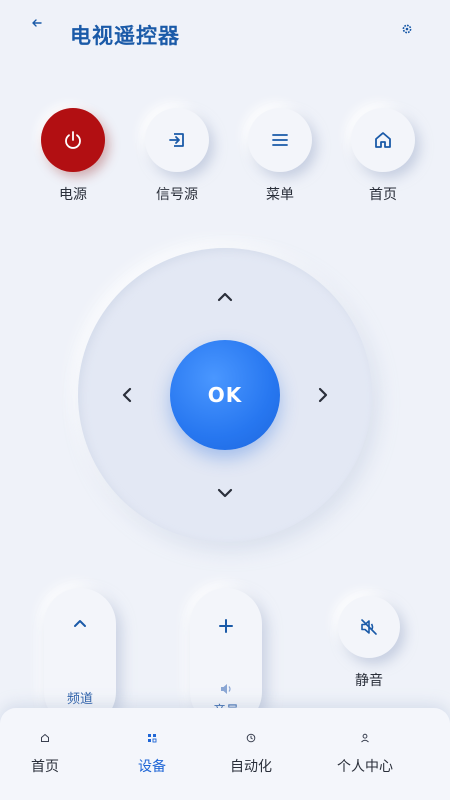  What do you see at coordinates (365, 767) in the screenshot?
I see `nav-label-profile: 个人中心` at bounding box center [365, 767].